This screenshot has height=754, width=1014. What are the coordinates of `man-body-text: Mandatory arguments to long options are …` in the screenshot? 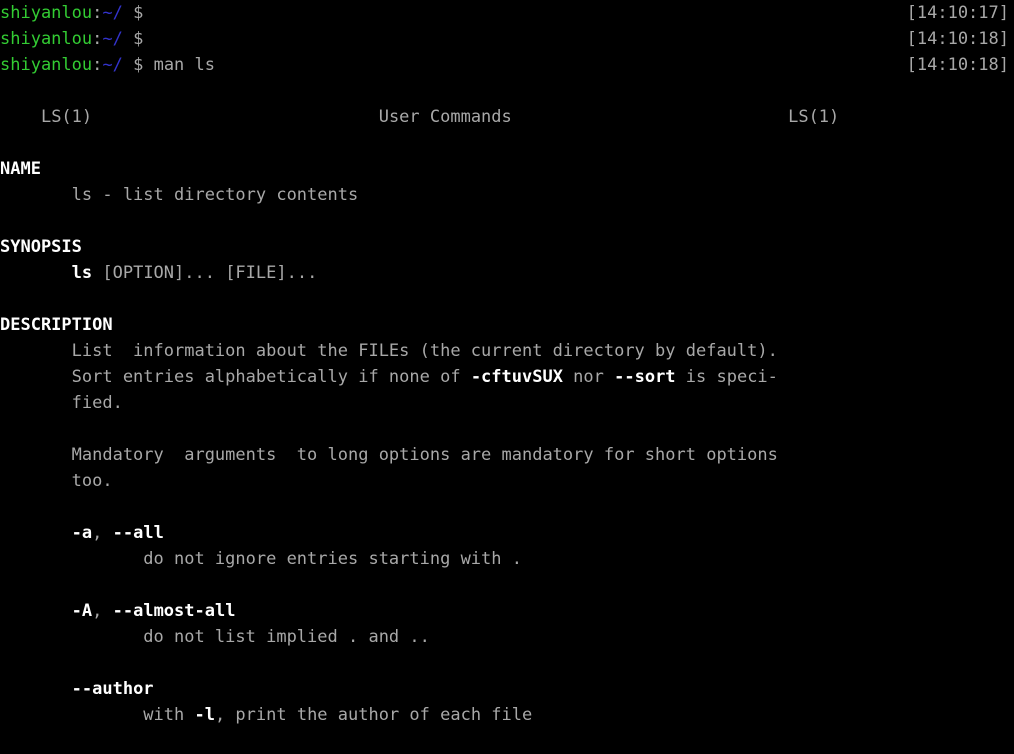 It's located at (389, 455).